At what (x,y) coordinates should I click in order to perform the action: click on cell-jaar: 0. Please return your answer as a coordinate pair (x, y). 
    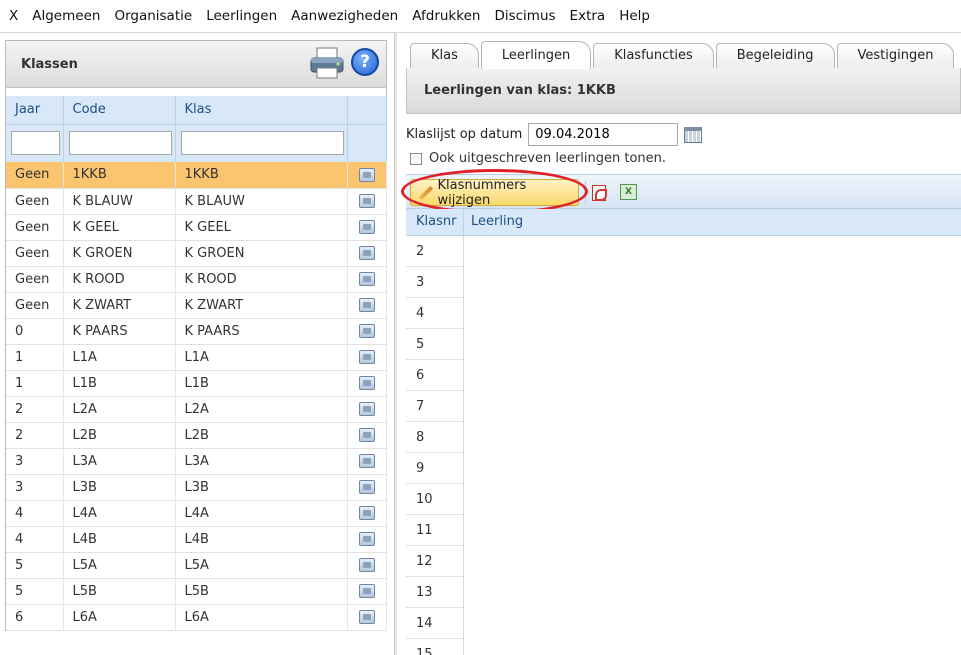
    Looking at the image, I should click on (35, 331).